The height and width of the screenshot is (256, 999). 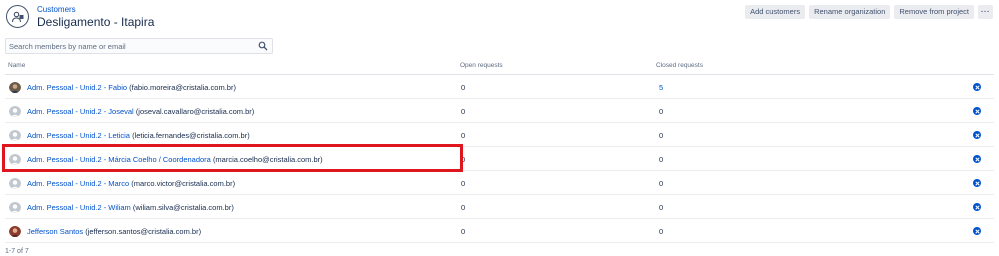 What do you see at coordinates (77, 87) in the screenshot?
I see `member-link: Adm. Pessoal - Unid.2 - Fabio` at bounding box center [77, 87].